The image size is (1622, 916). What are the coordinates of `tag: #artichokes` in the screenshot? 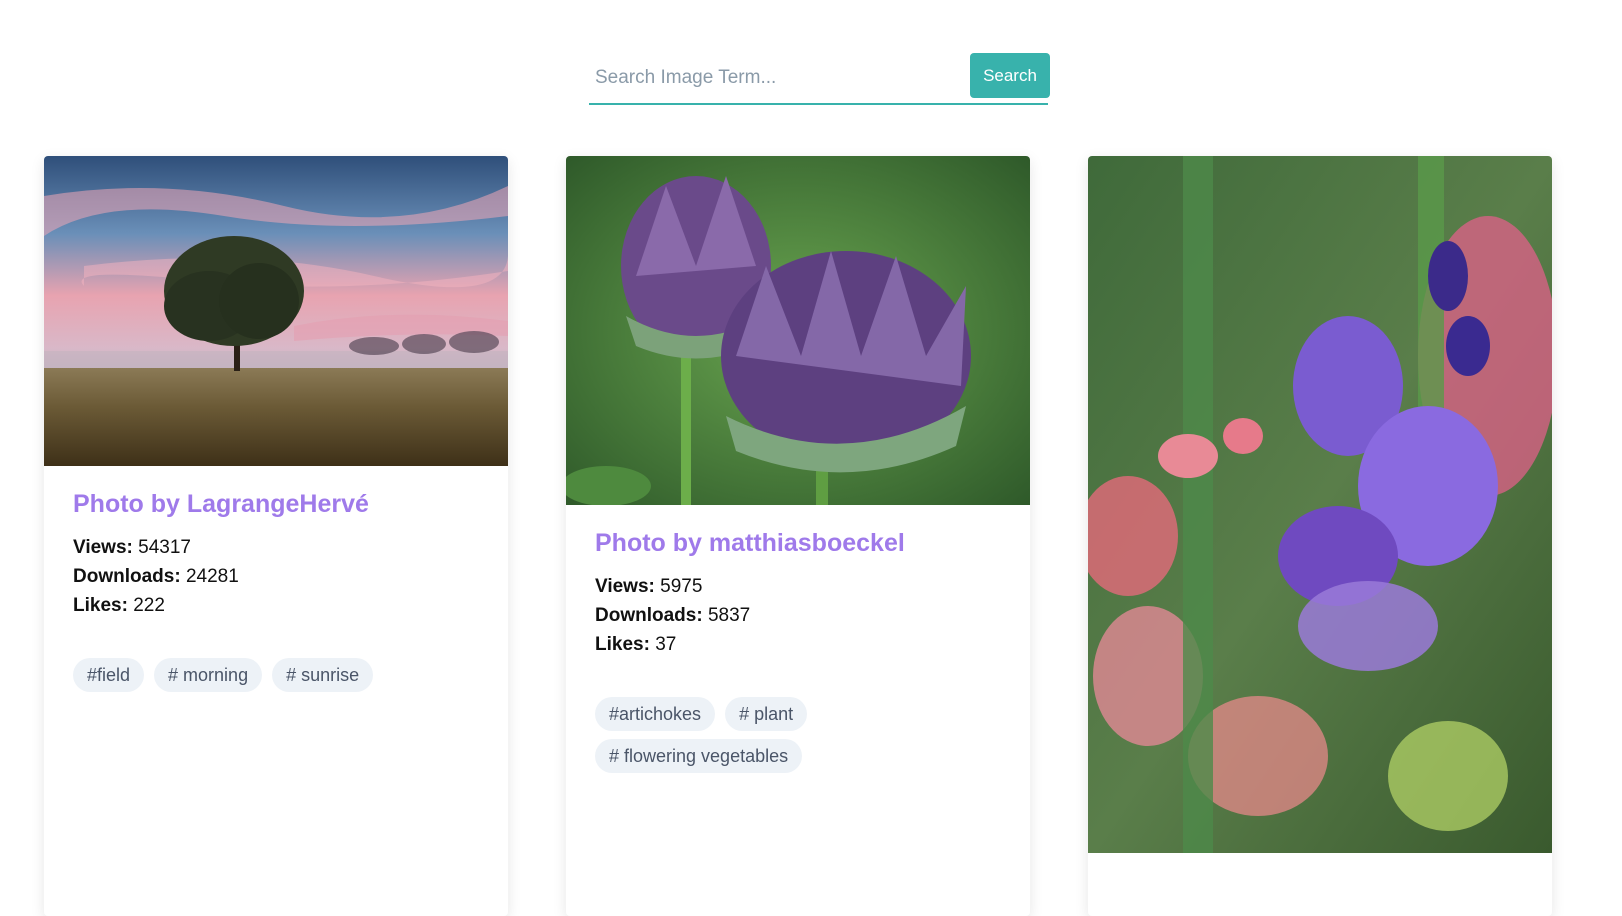 It's located at (655, 714).